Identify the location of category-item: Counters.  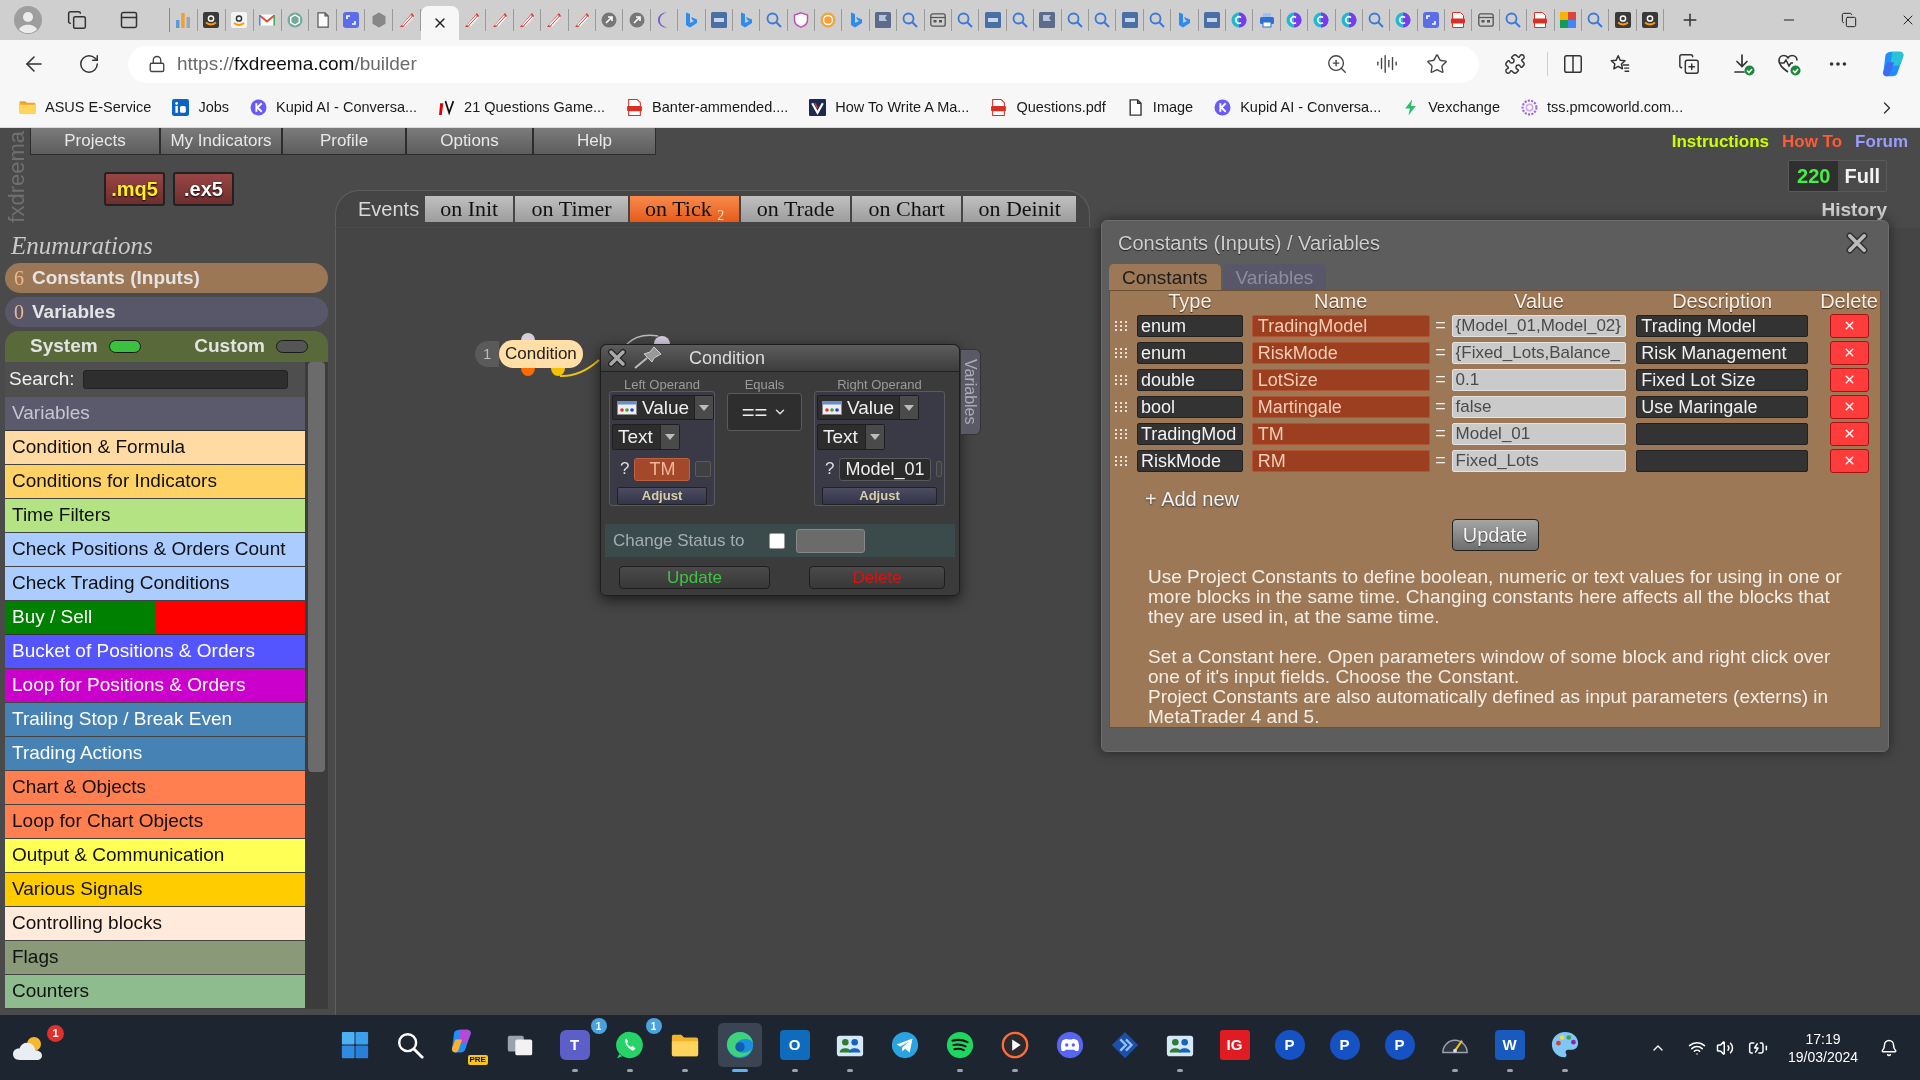
(155, 992).